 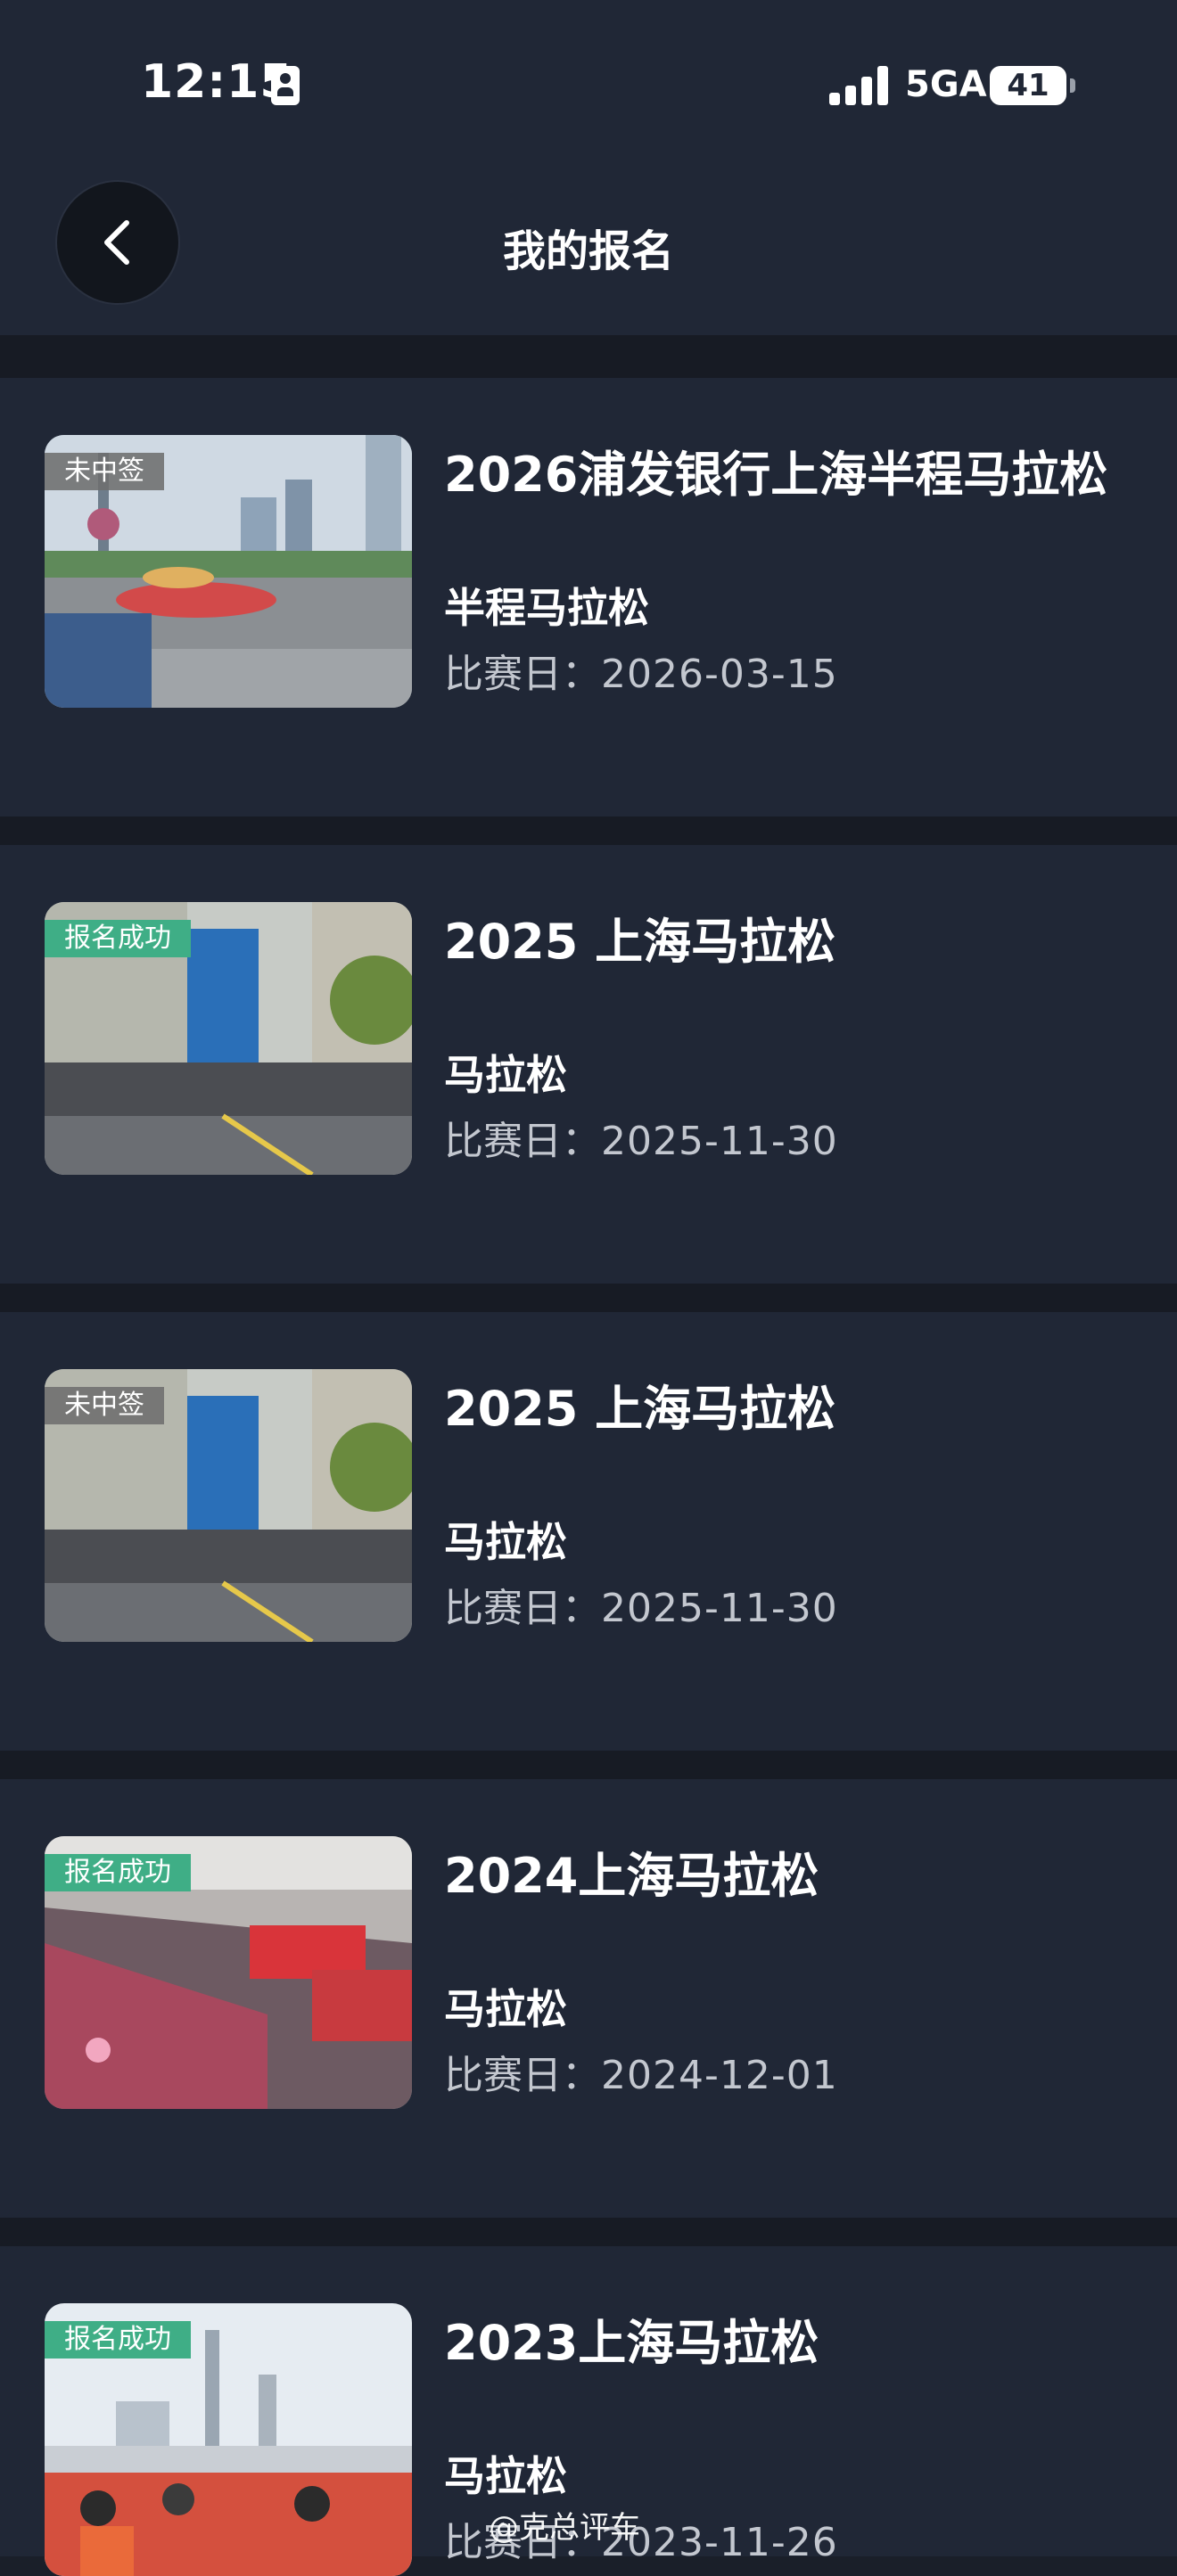 I want to click on event-date: 比赛日：2024-12-01, so click(x=641, y=2071).